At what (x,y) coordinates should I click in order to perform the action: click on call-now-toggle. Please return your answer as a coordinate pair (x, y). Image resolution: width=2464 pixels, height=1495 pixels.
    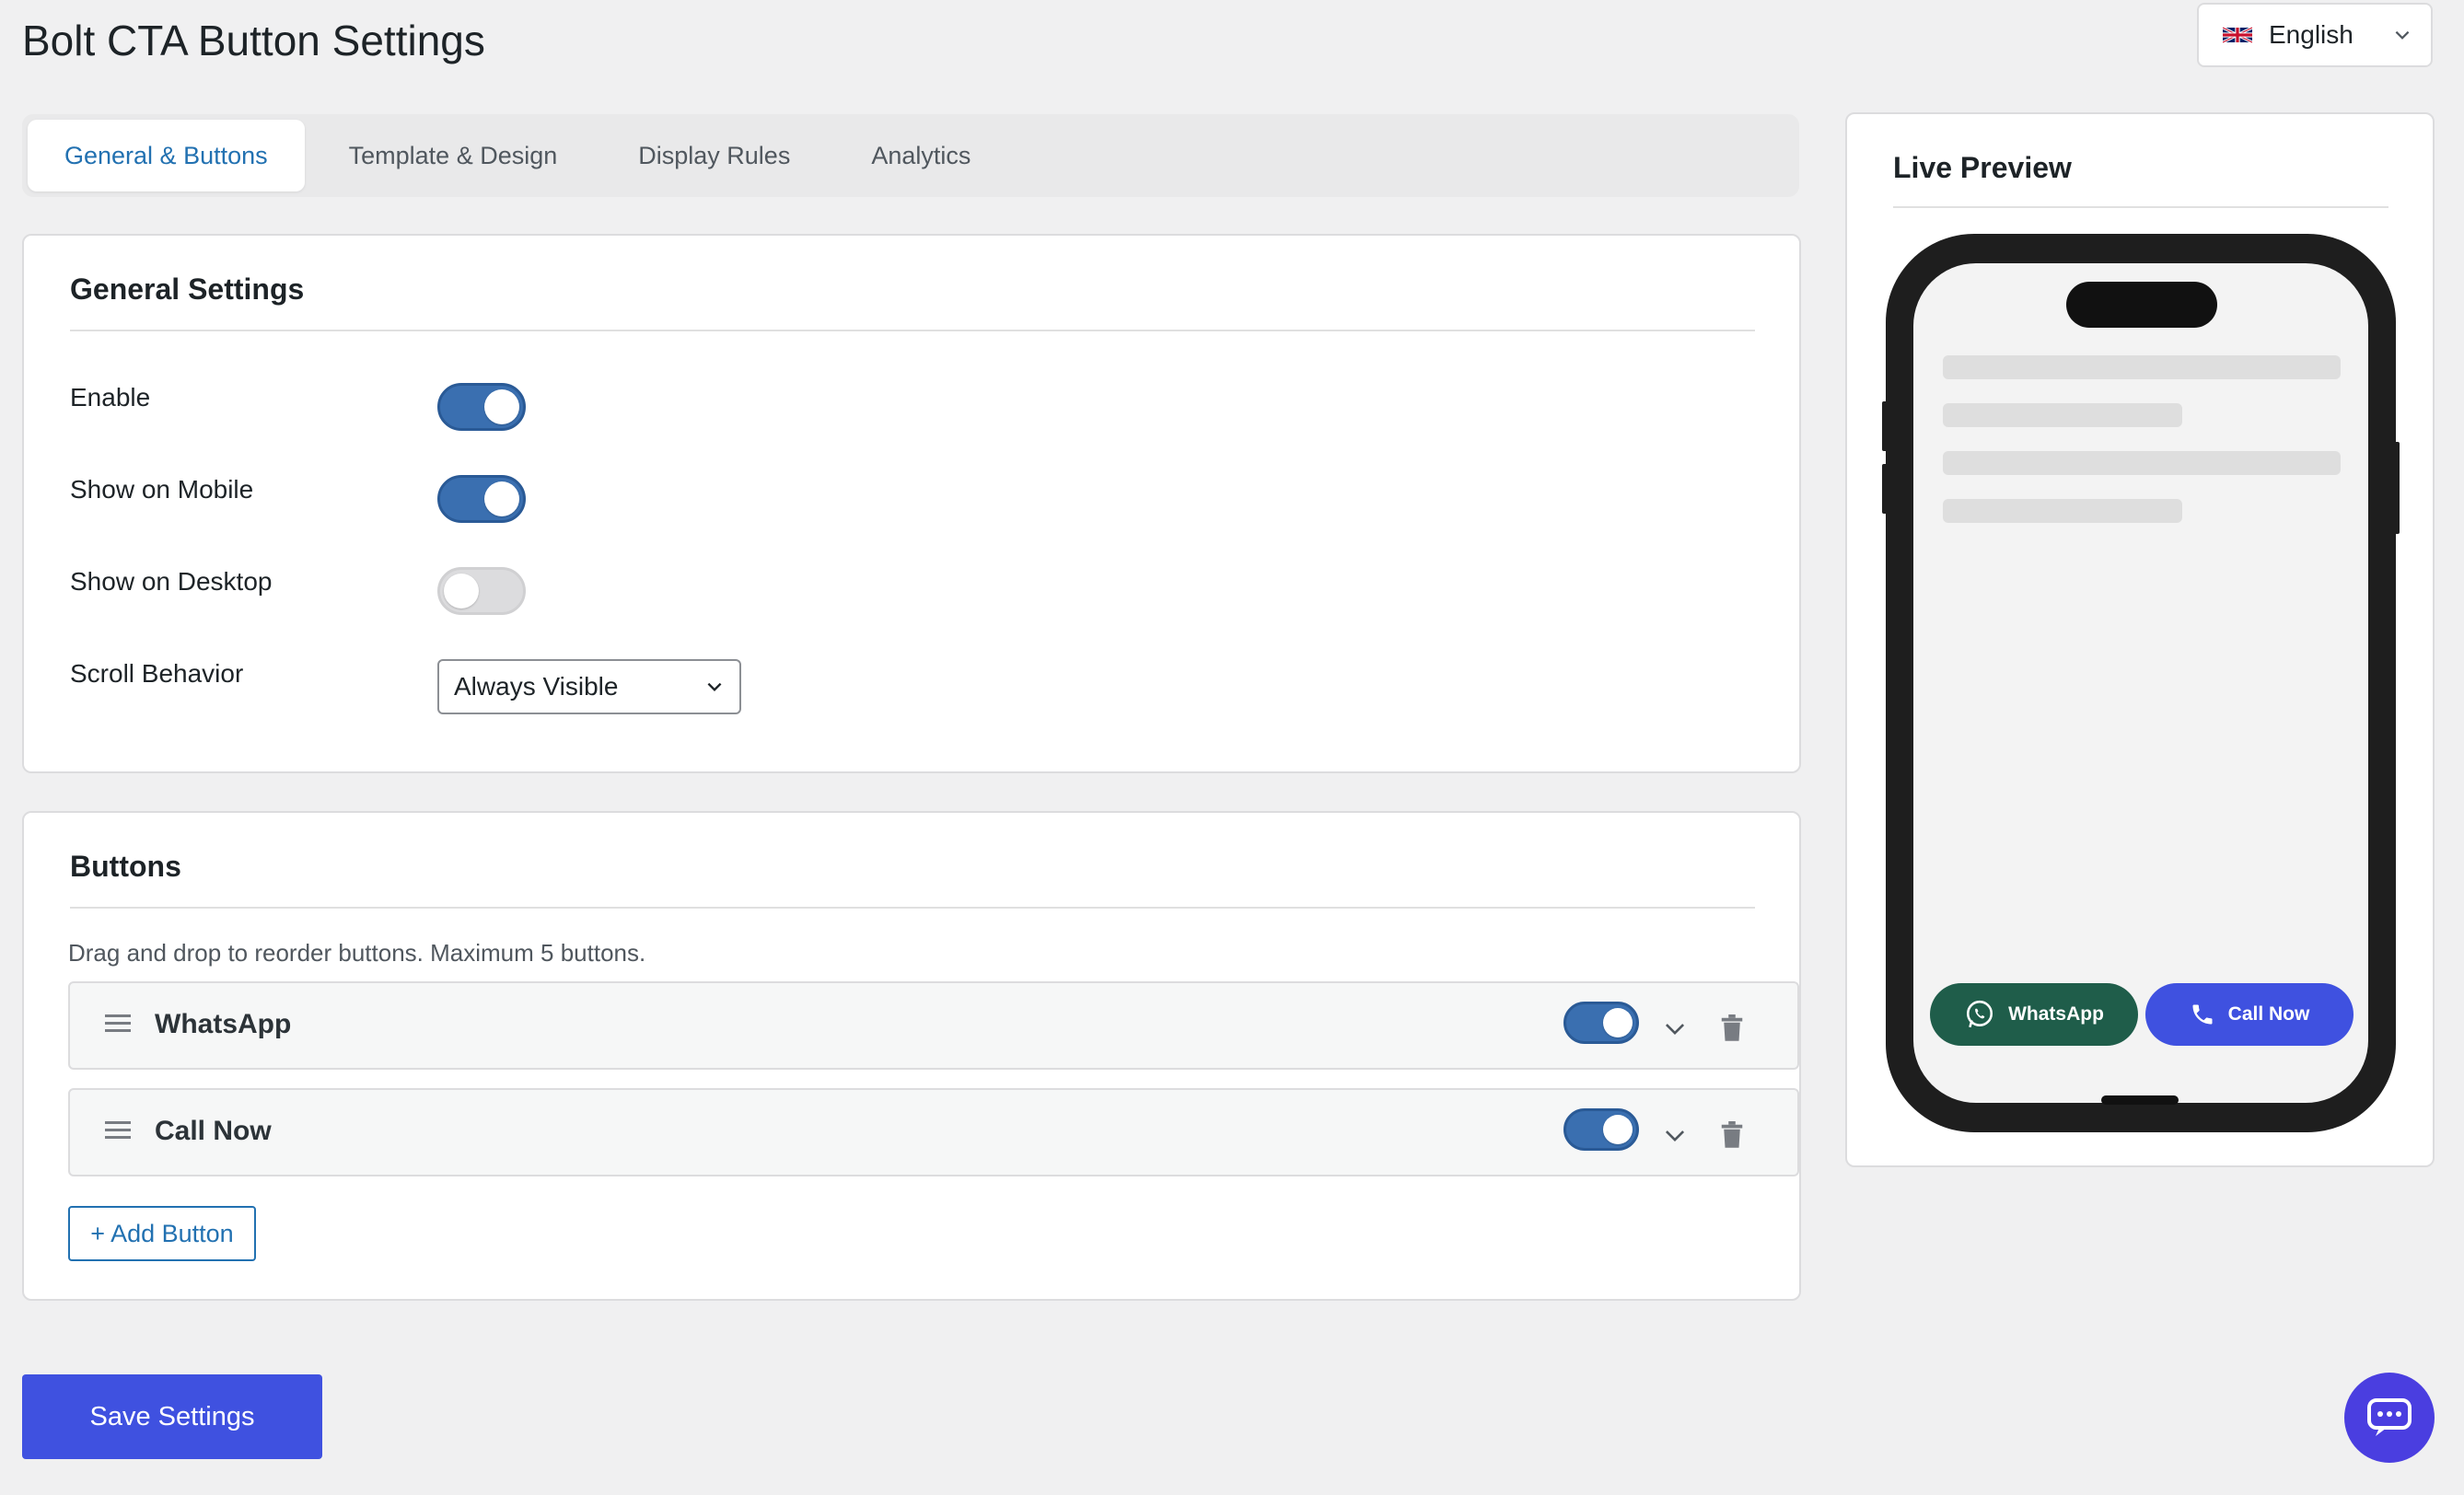
    Looking at the image, I should click on (1601, 1129).